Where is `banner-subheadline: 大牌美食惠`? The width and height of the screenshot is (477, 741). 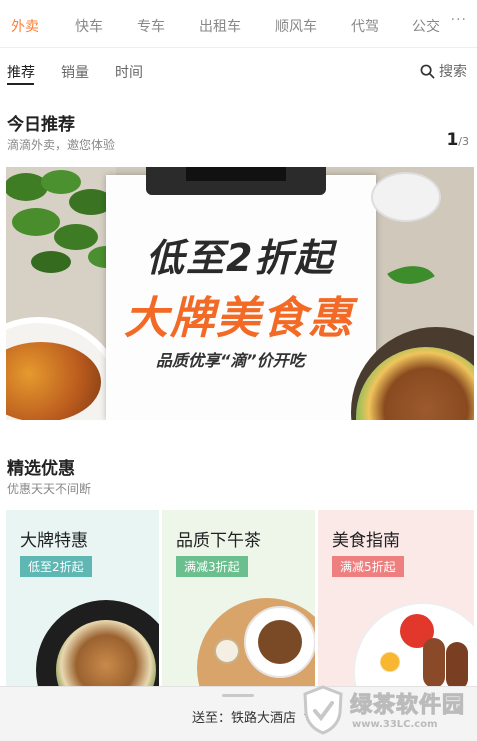
banner-subheadline: 大牌美食惠 is located at coordinates (239, 318).